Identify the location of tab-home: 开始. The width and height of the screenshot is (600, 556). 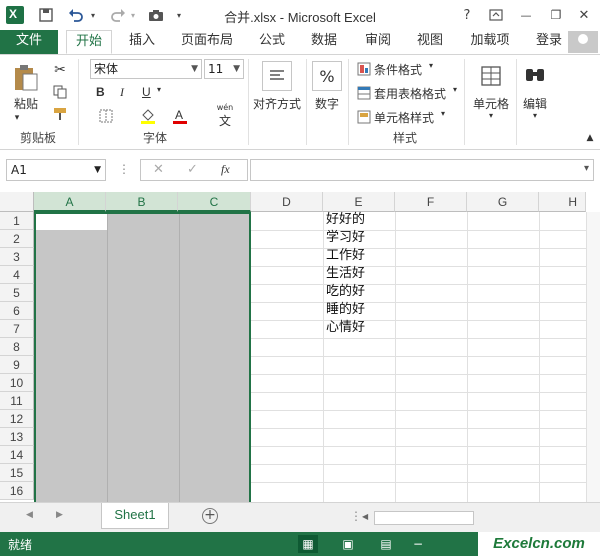
(89, 42).